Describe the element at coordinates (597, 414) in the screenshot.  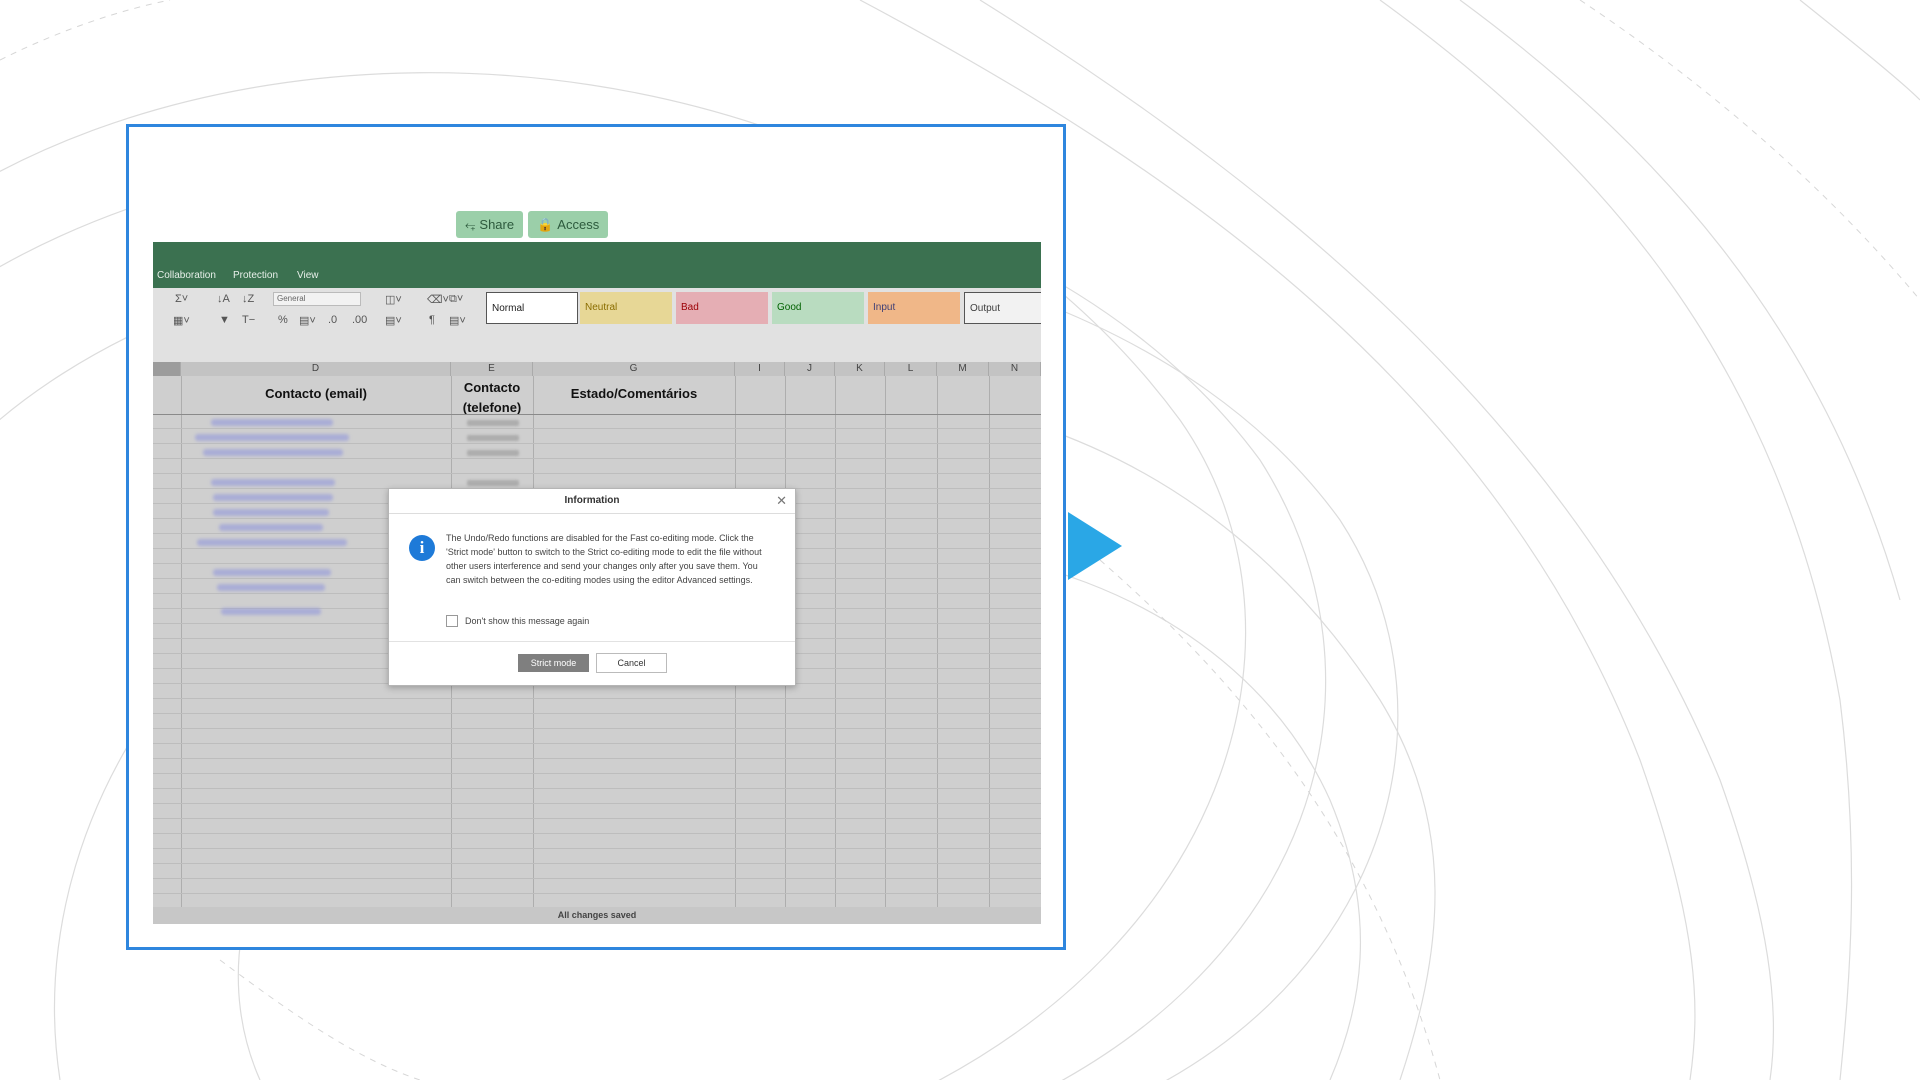
I see `header-divider` at that location.